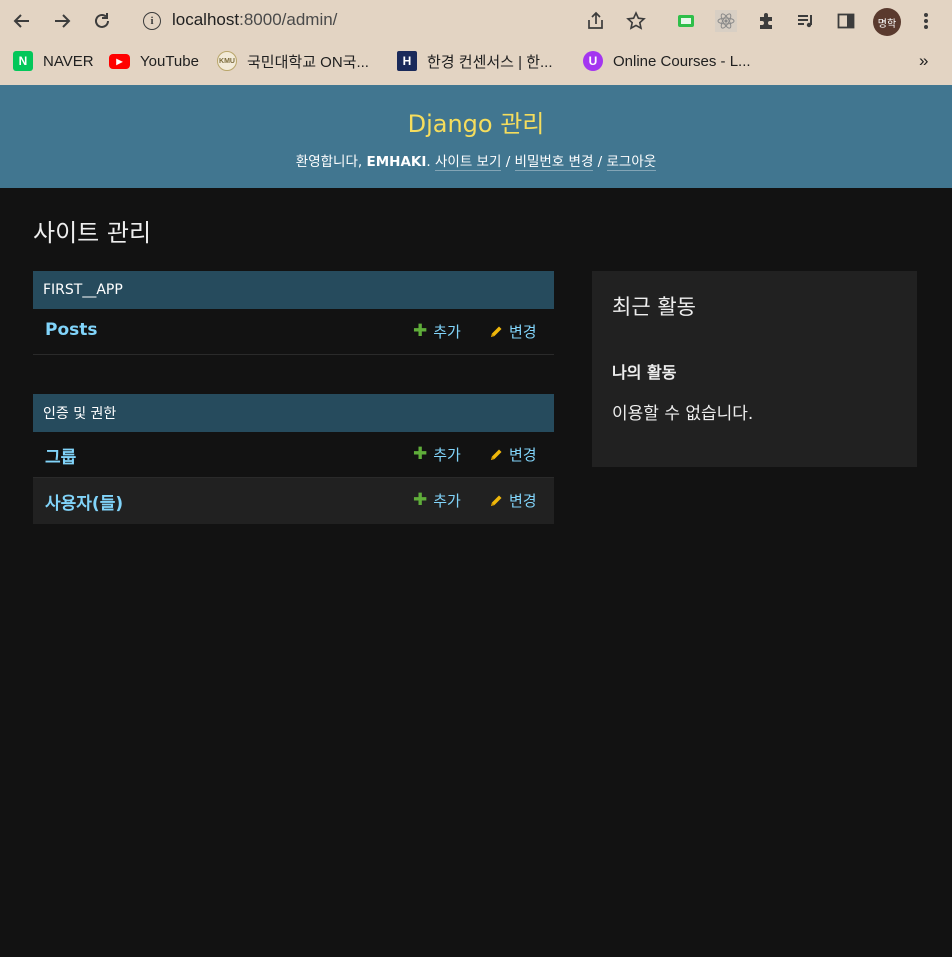  I want to click on recent-actions-panel: 최근 활동 나의 활동 이용할 수 없습니다., so click(754, 369).